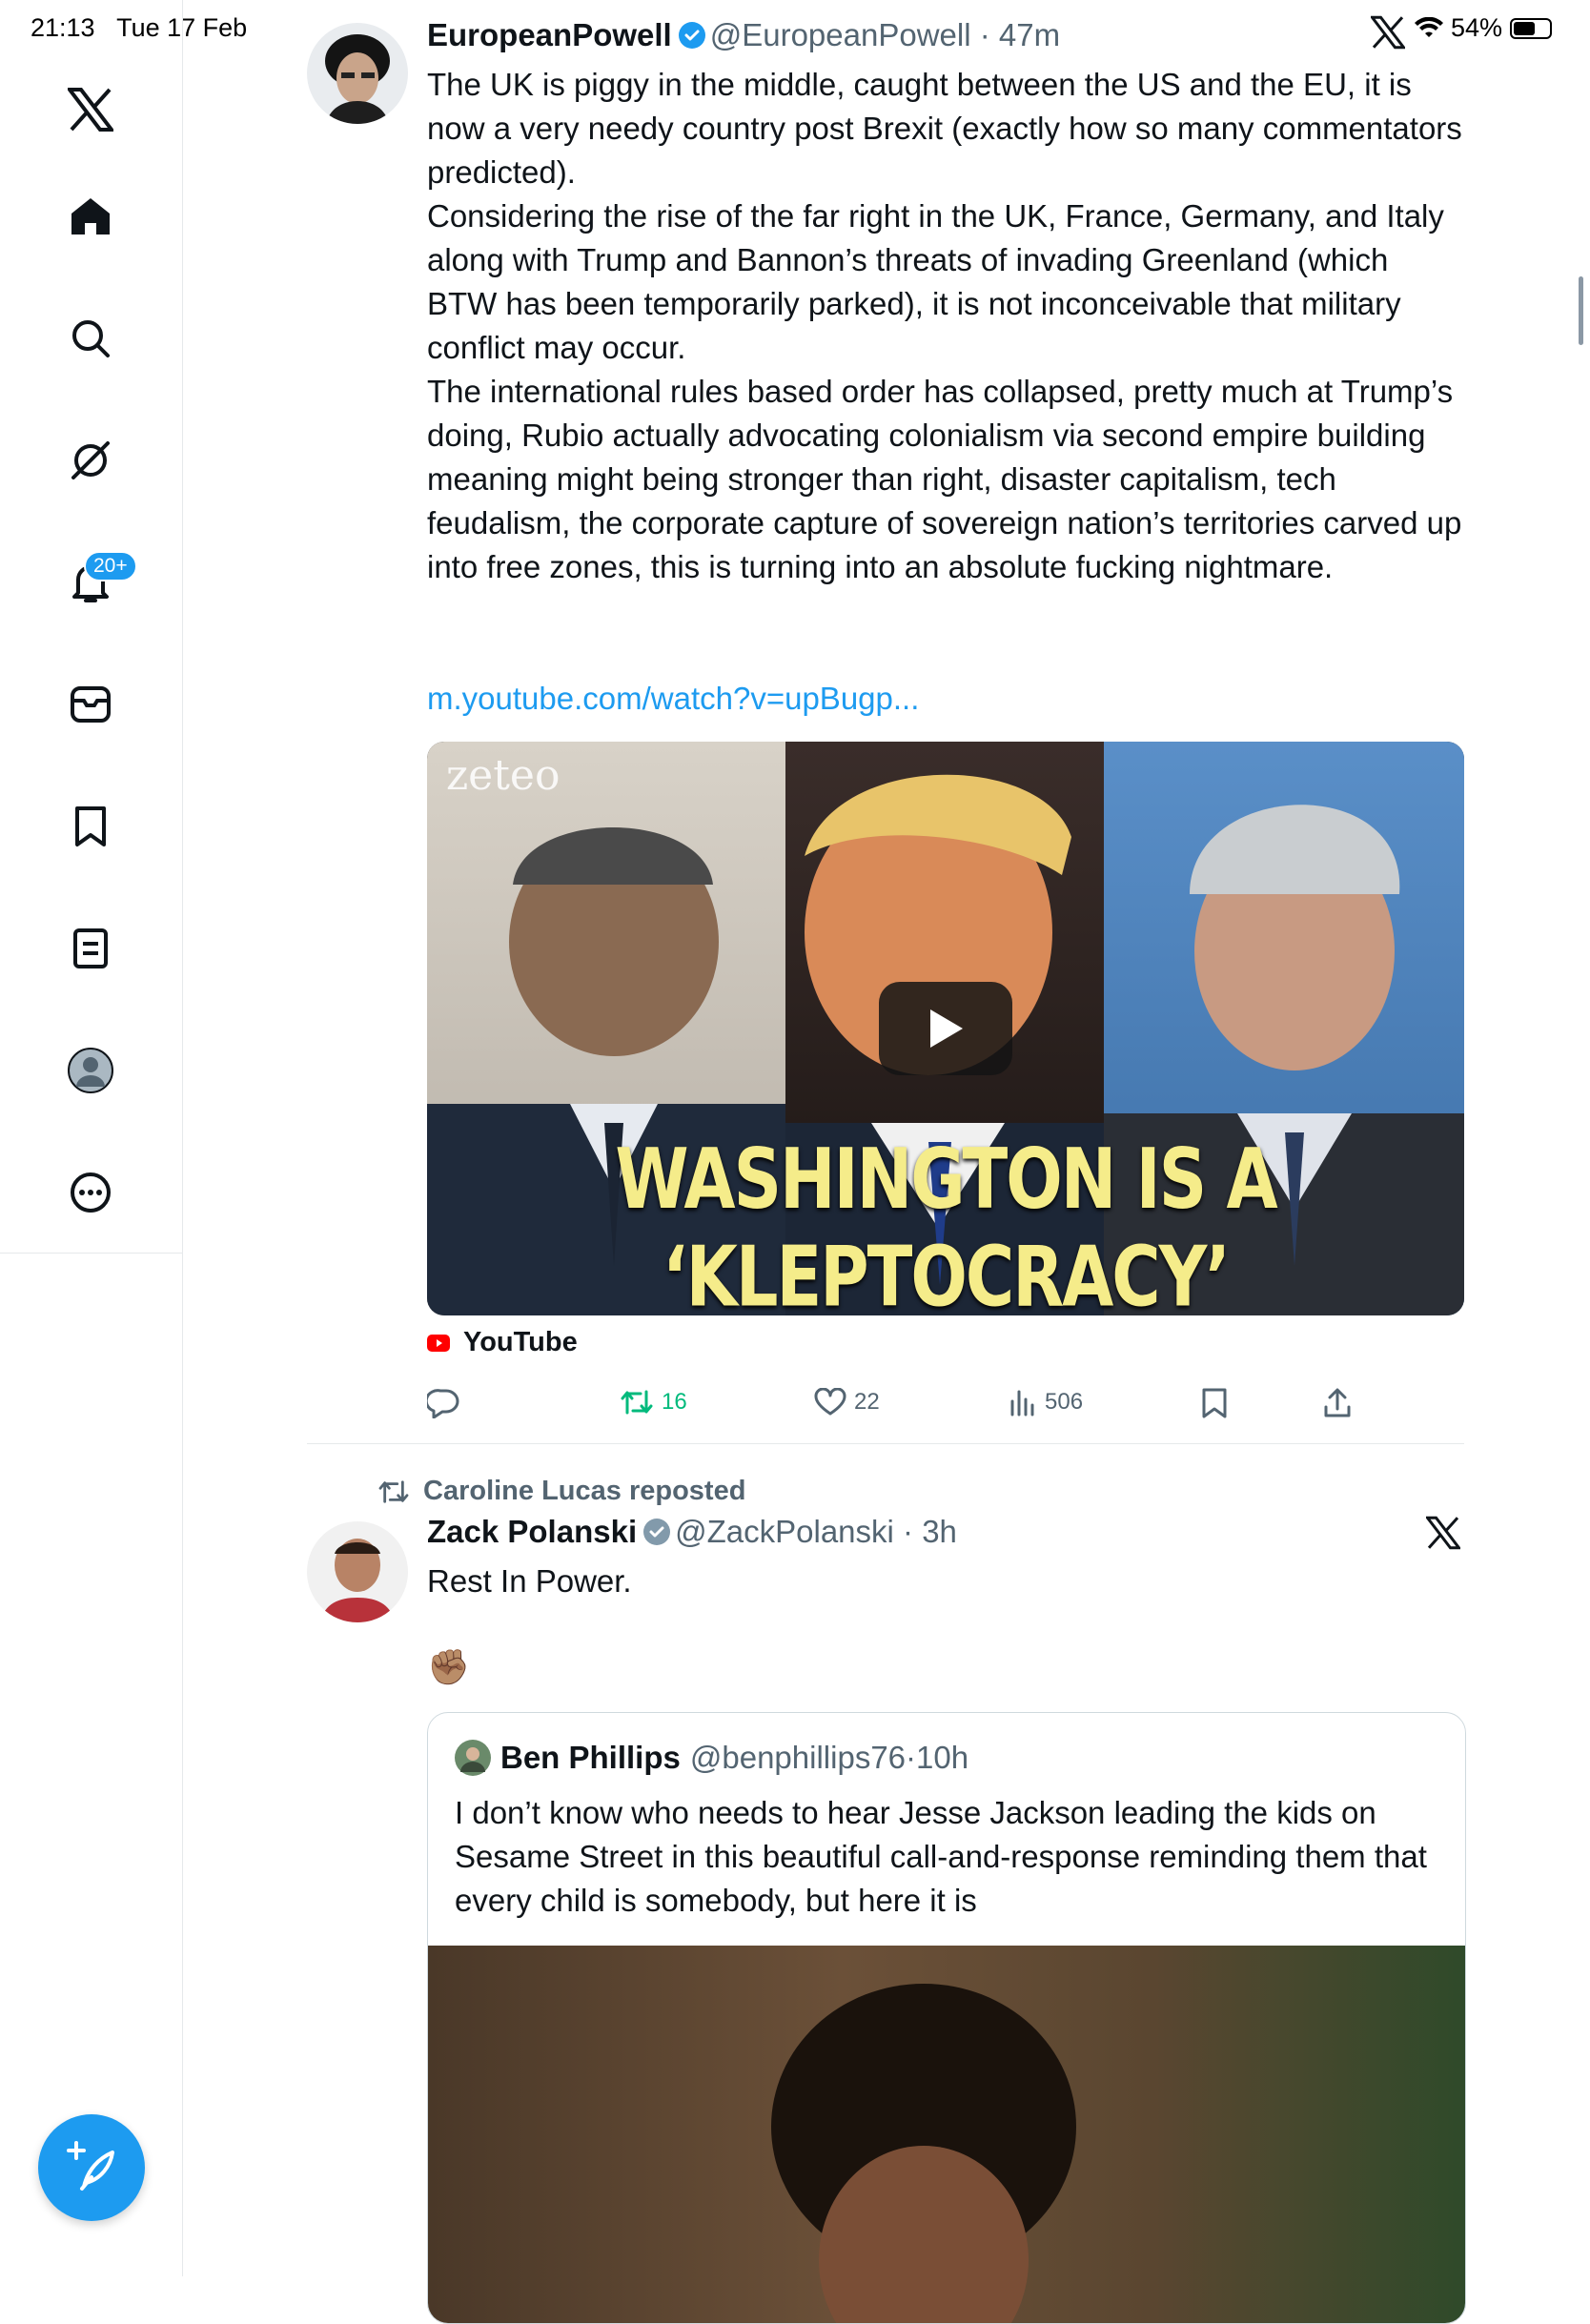  Describe the element at coordinates (90, 460) in the screenshot. I see `grok-icon` at that location.